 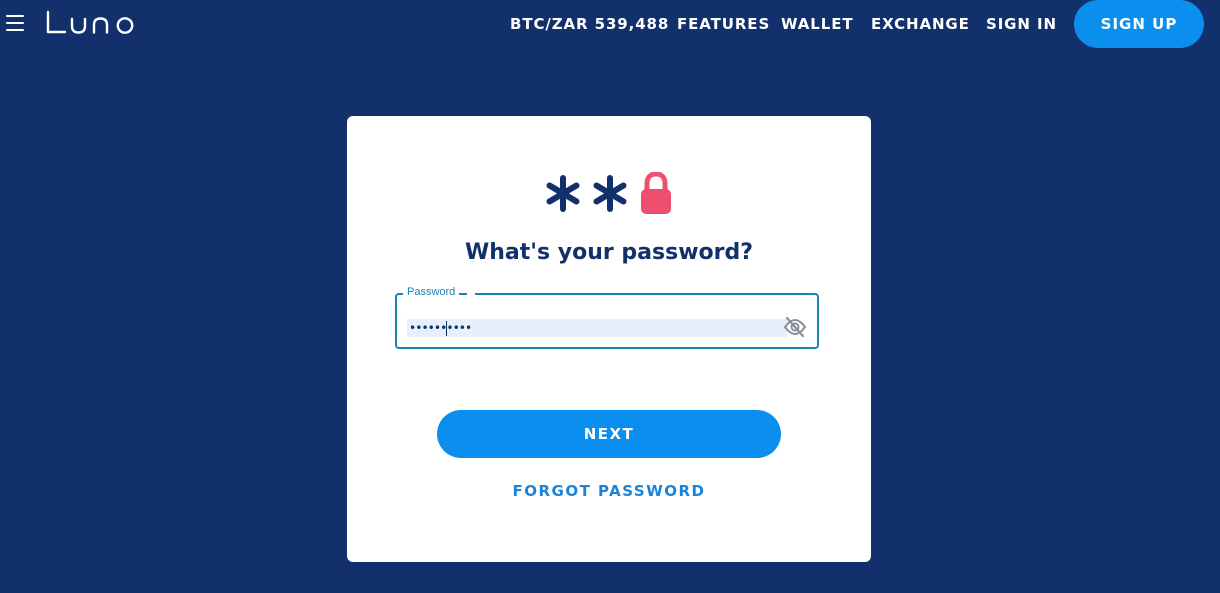 I want to click on password-lock-icon, so click(x=608, y=193).